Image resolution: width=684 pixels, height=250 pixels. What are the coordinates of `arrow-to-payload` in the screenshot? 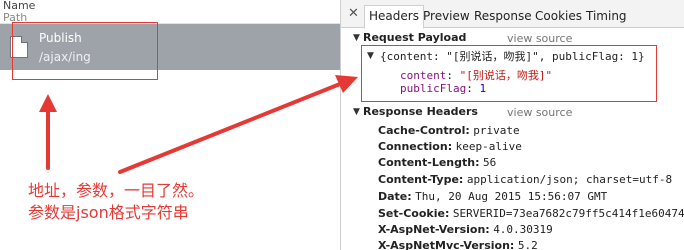 It's located at (238, 124).